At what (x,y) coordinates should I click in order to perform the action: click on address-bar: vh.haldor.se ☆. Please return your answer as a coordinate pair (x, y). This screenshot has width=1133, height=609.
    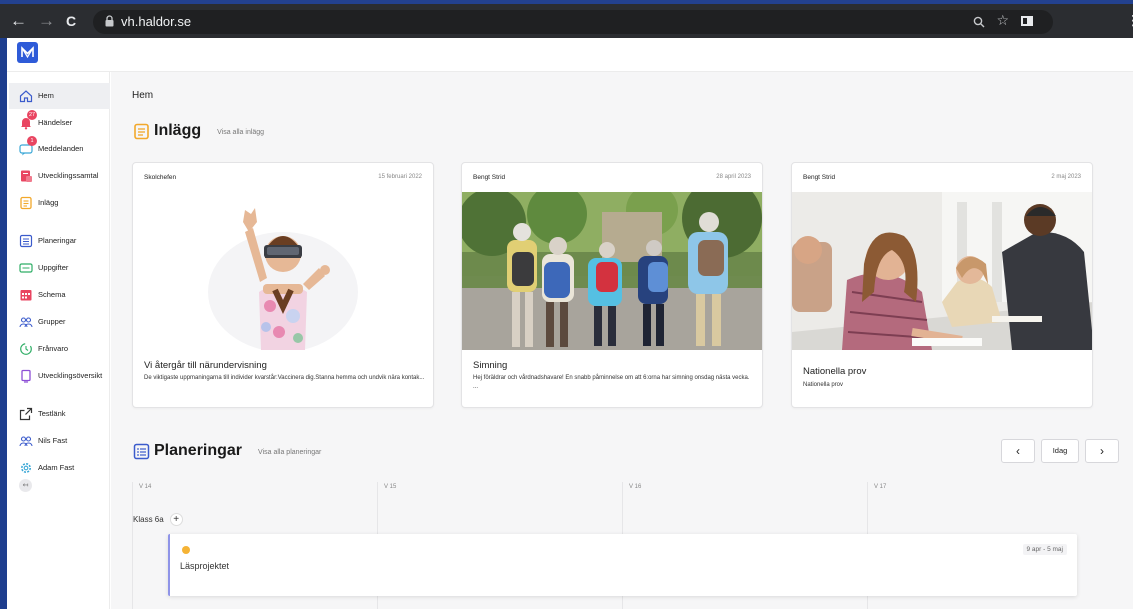
    Looking at the image, I should click on (573, 22).